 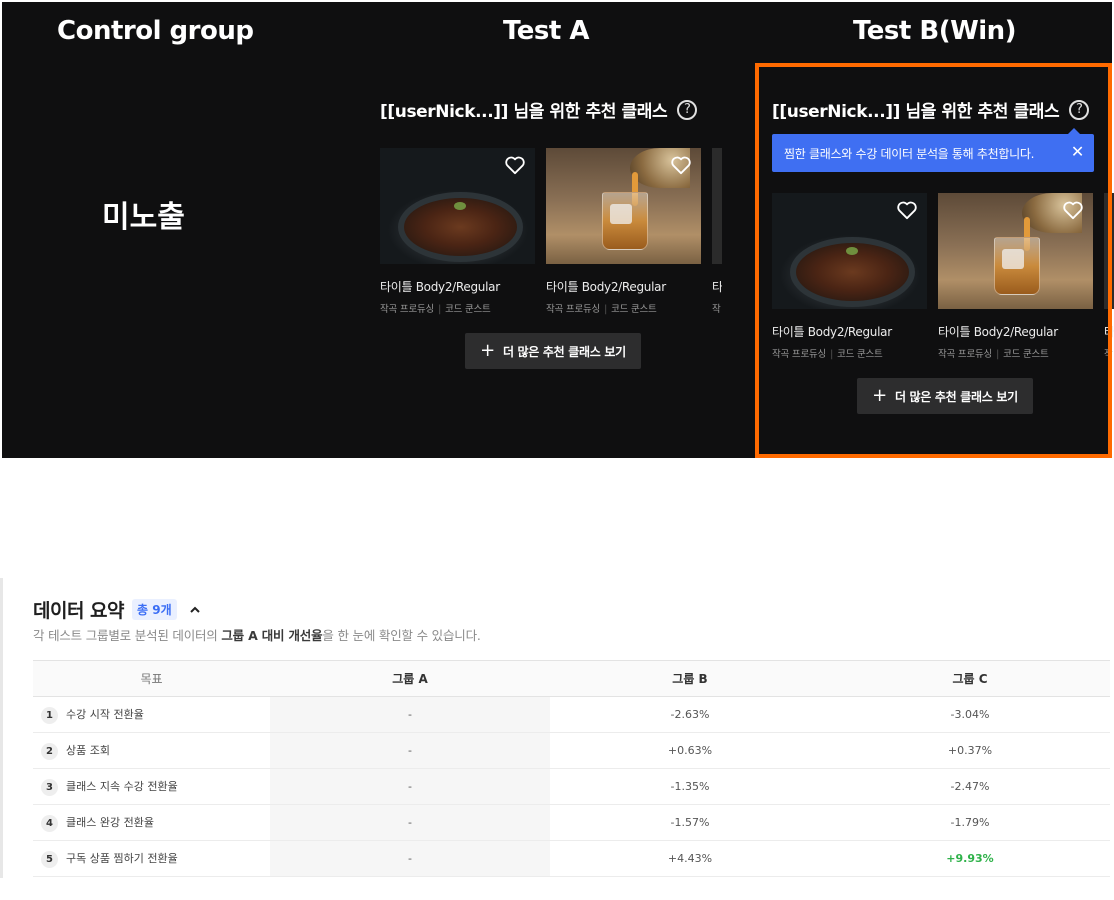 What do you see at coordinates (717, 231) in the screenshot?
I see `class-card-partial: 타 작` at bounding box center [717, 231].